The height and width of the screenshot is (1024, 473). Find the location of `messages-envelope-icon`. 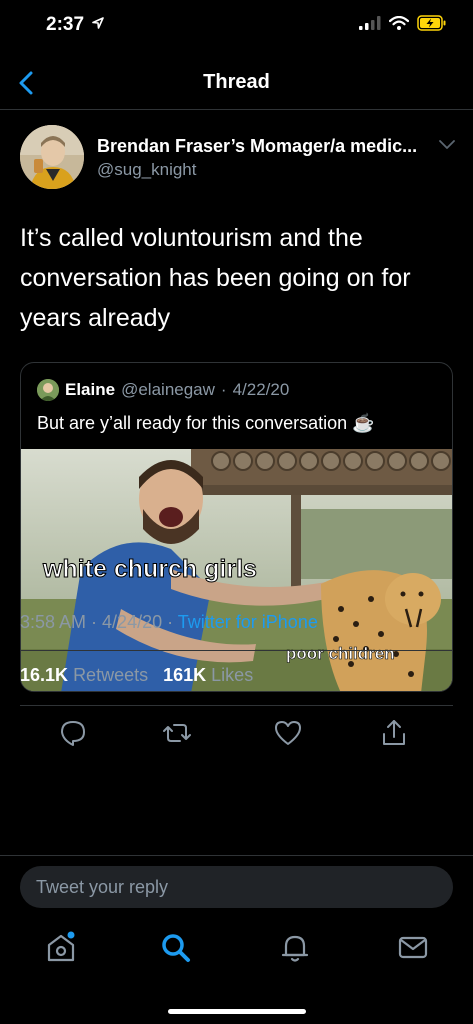

messages-envelope-icon is located at coordinates (413, 947).